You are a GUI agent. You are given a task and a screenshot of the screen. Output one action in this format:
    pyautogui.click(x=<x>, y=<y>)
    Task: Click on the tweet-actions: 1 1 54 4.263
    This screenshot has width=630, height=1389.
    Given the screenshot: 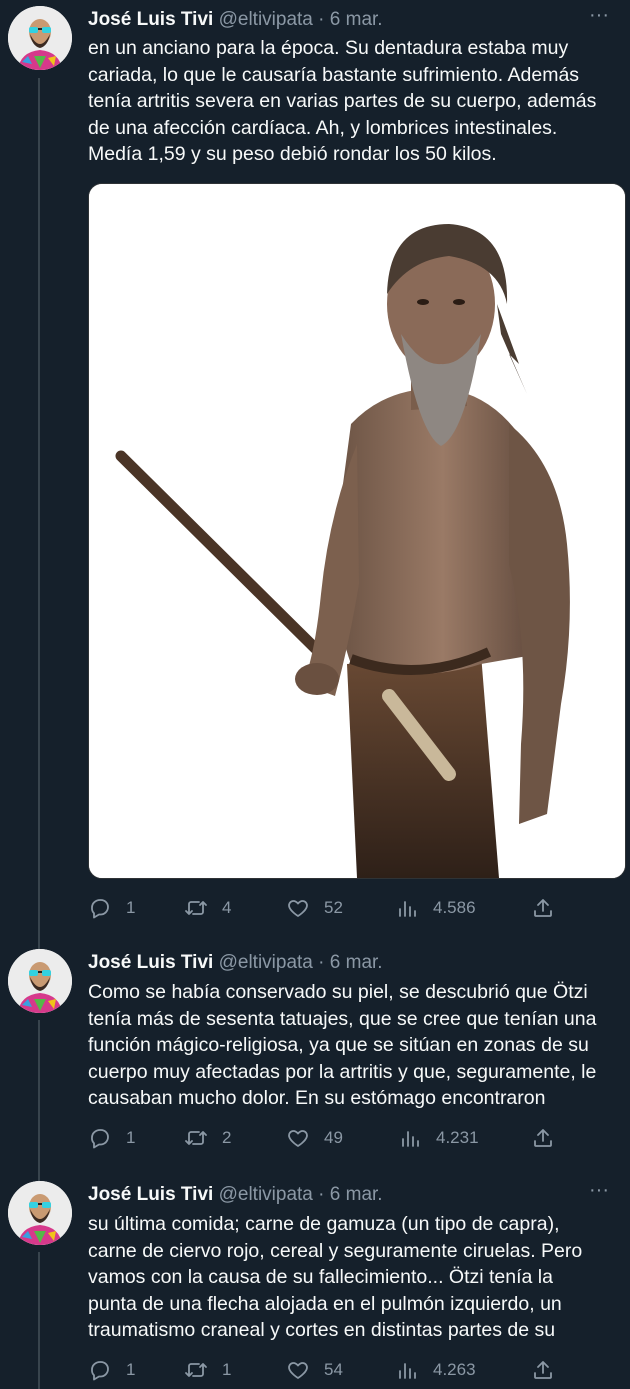 What is the action you would take?
    pyautogui.click(x=323, y=1370)
    